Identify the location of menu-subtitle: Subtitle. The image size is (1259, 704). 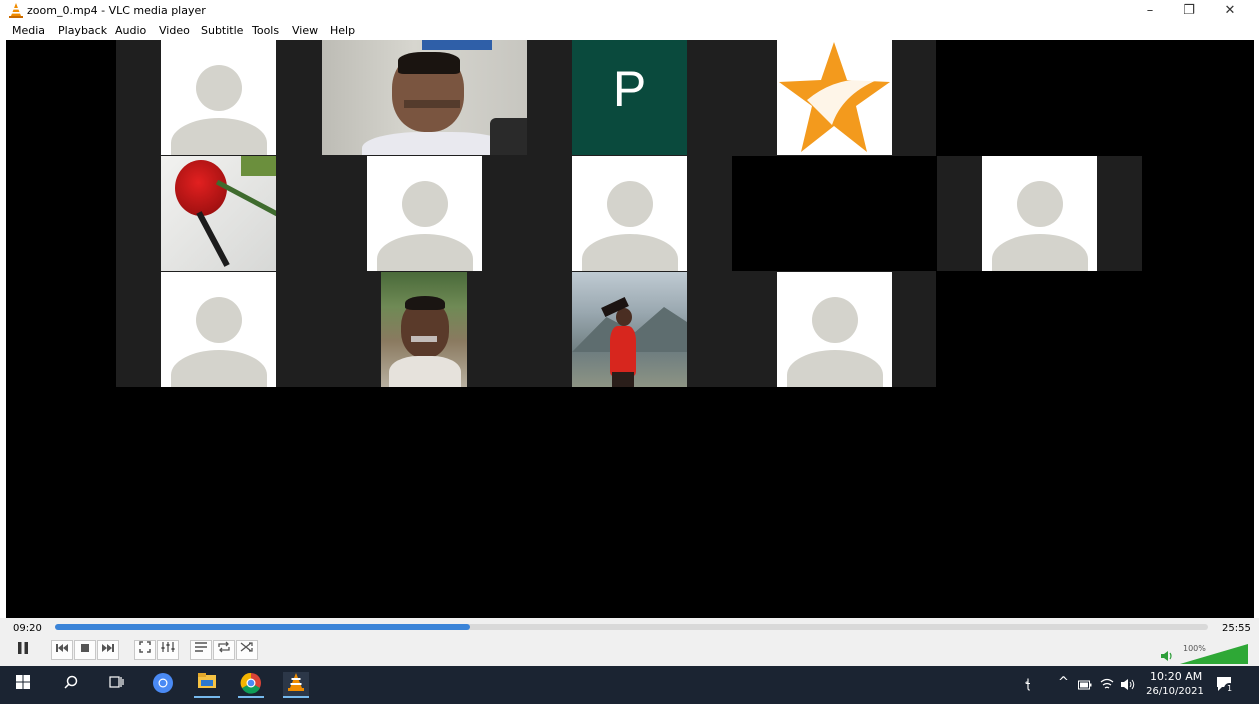
(222, 30).